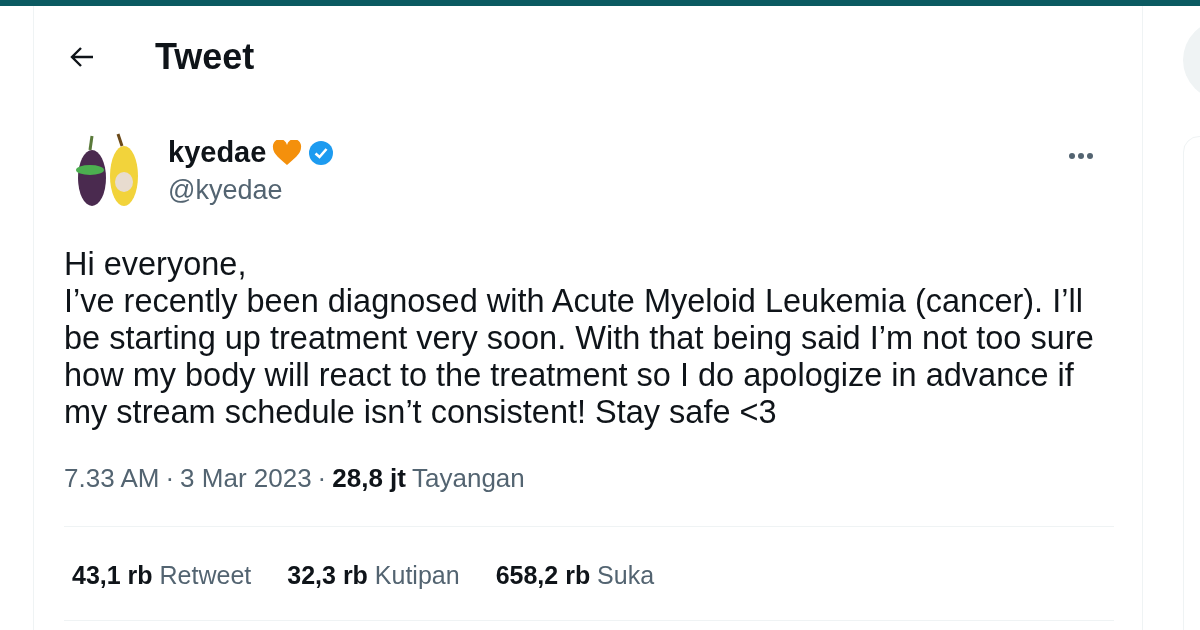 This screenshot has height=630, width=1200. Describe the element at coordinates (287, 152) in the screenshot. I see `heart-icon` at that location.